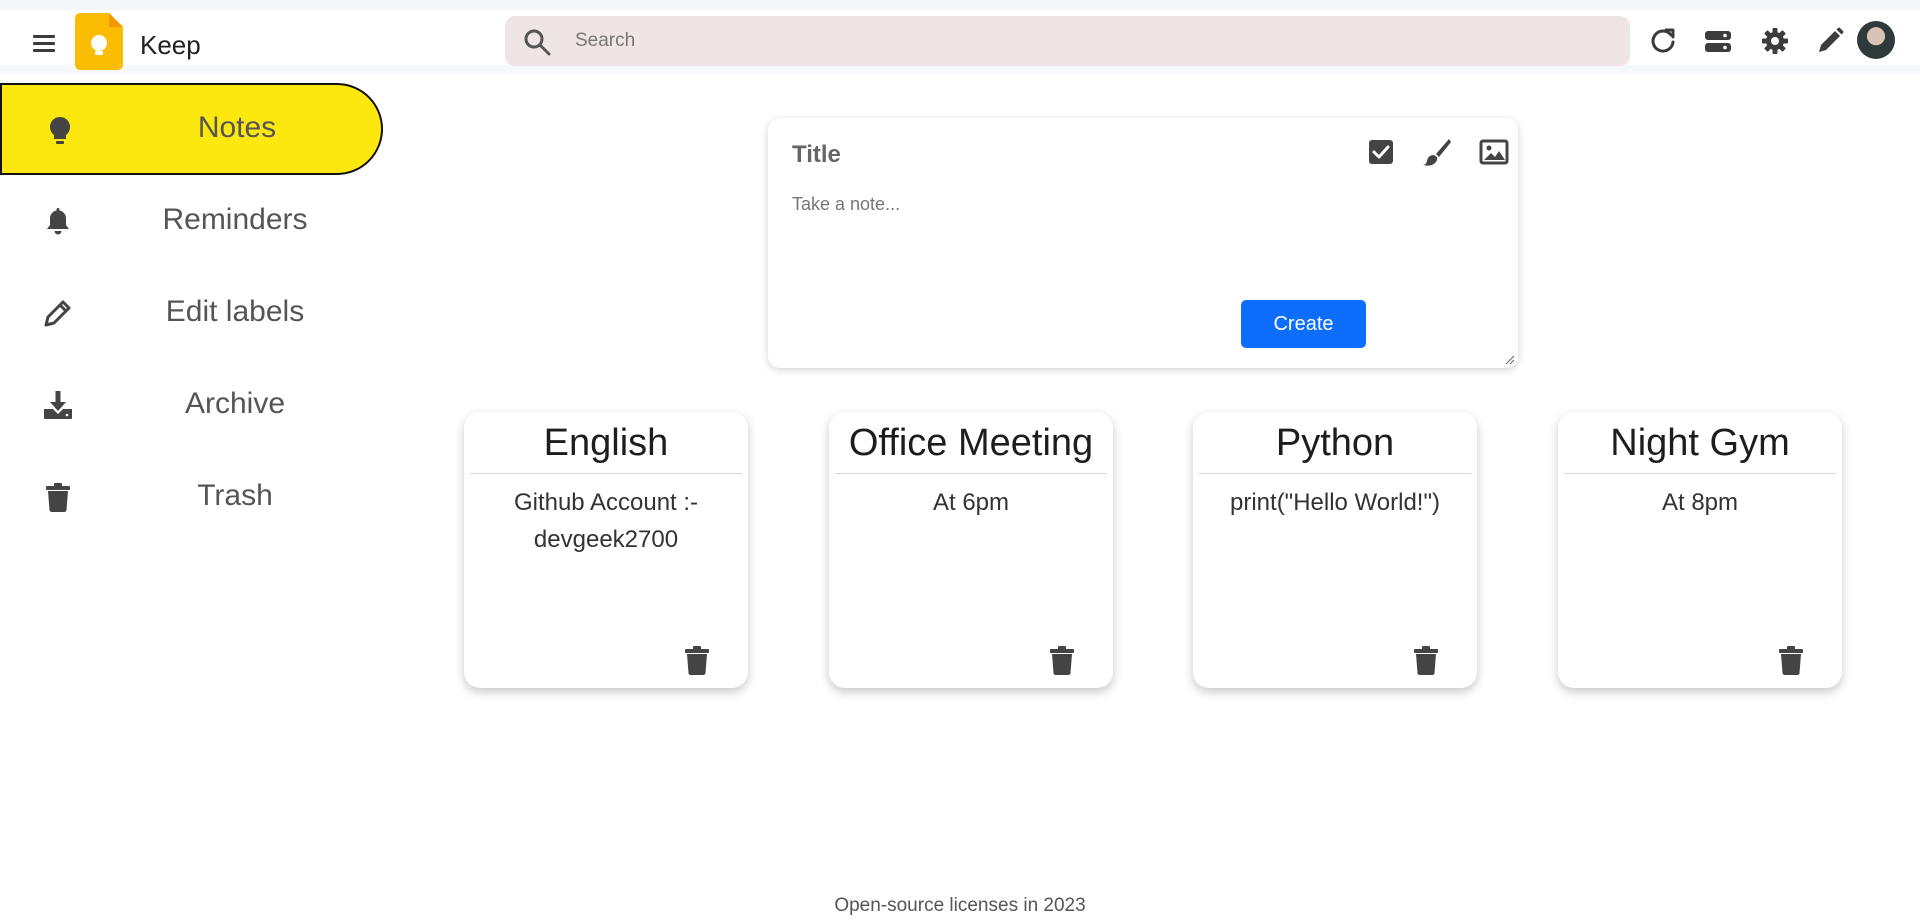  I want to click on note-title: Python, so click(1335, 448).